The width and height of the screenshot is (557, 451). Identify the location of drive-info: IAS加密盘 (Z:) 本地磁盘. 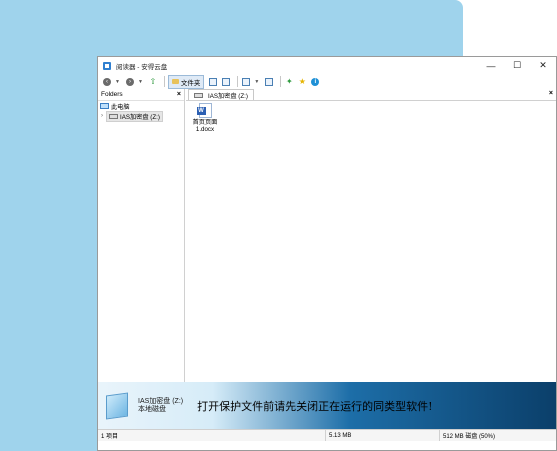
(160, 406).